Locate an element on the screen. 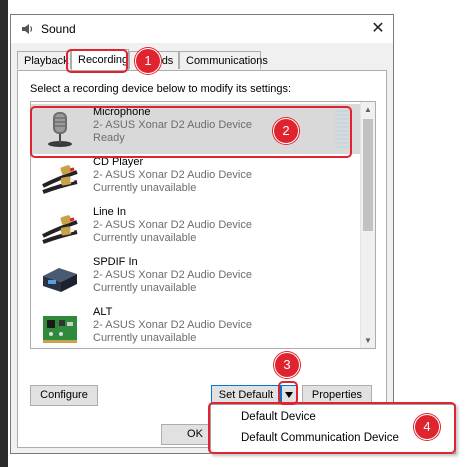 The height and width of the screenshot is (467, 474). scroll-up-arrow-icon: ▲ is located at coordinates (368, 109).